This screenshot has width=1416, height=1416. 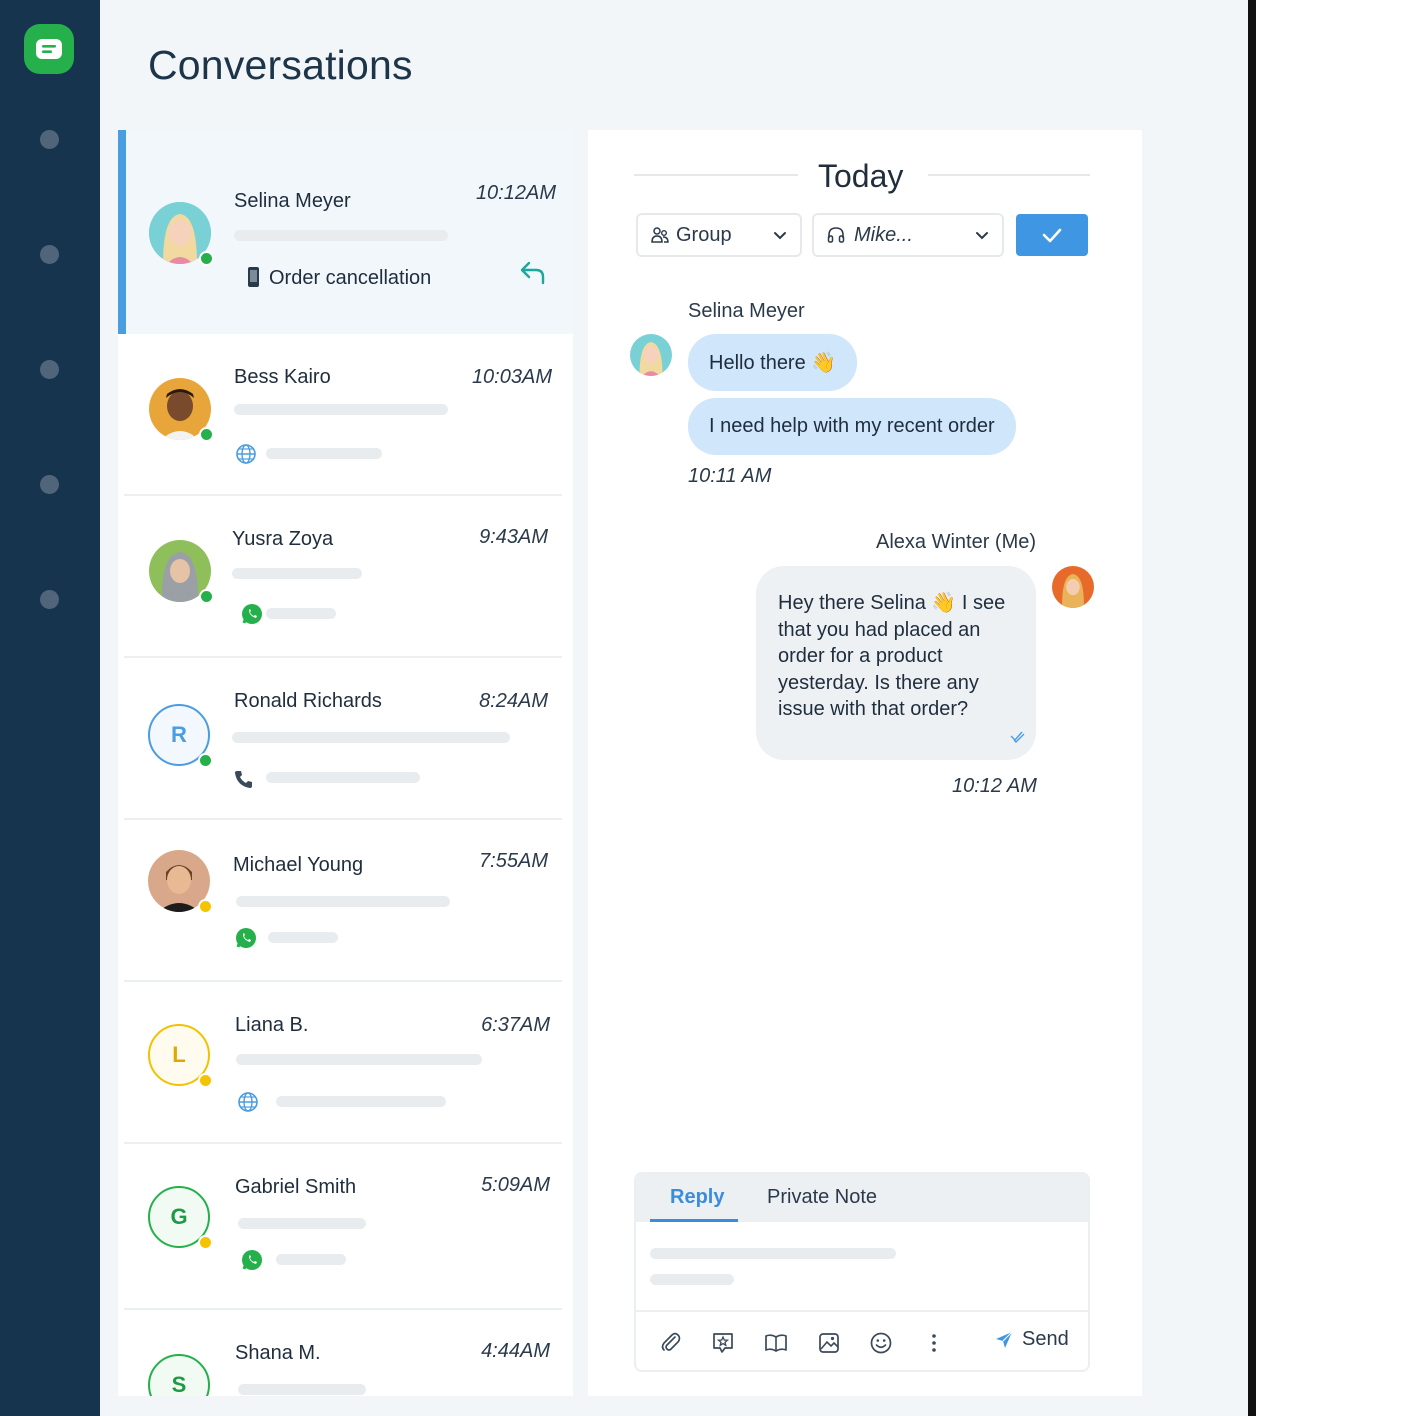 What do you see at coordinates (280, 65) in the screenshot?
I see `page-title: Conversations` at bounding box center [280, 65].